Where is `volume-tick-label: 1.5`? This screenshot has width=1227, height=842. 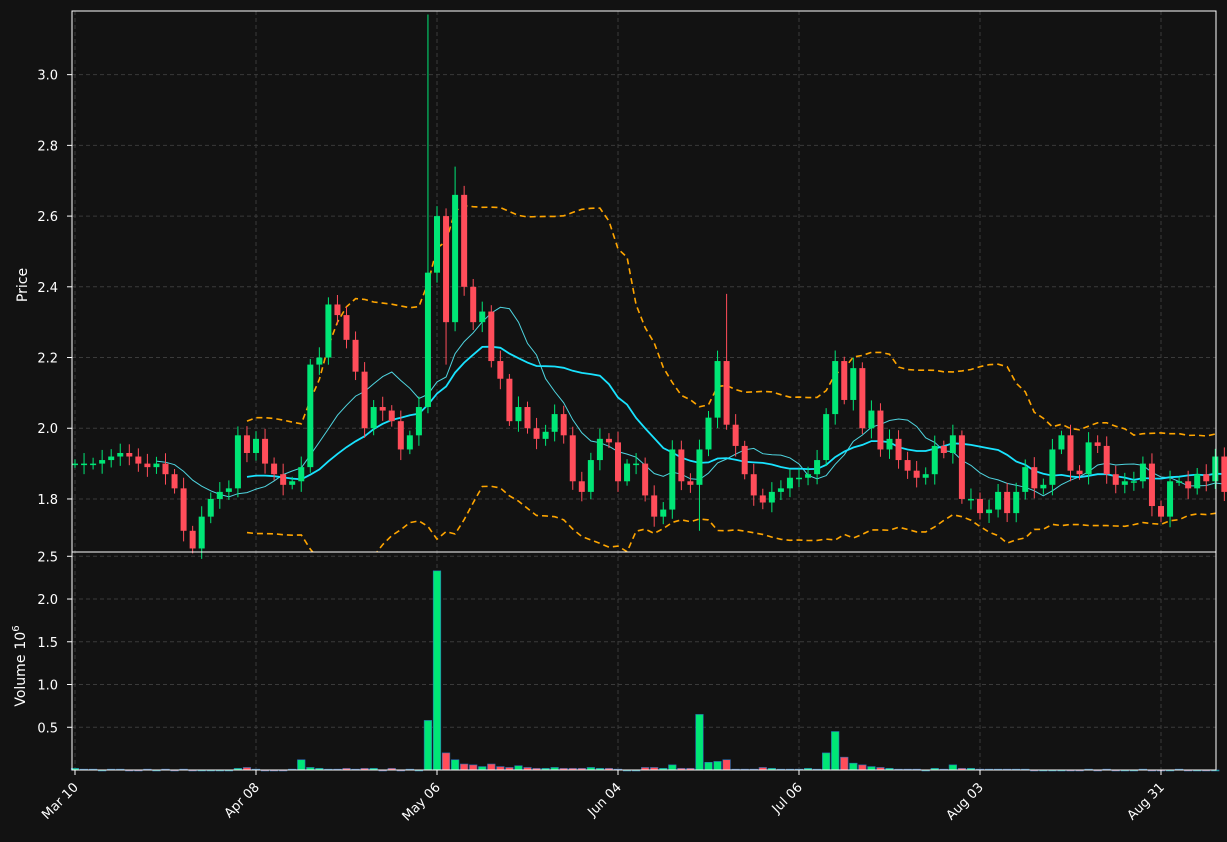
volume-tick-label: 1.5 is located at coordinates (47, 643).